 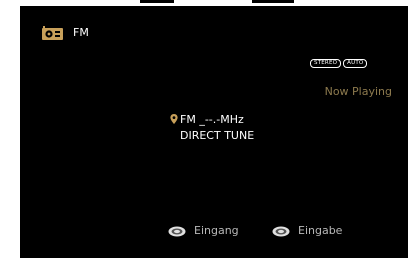 I want to click on source-label: FM, so click(x=81, y=32).